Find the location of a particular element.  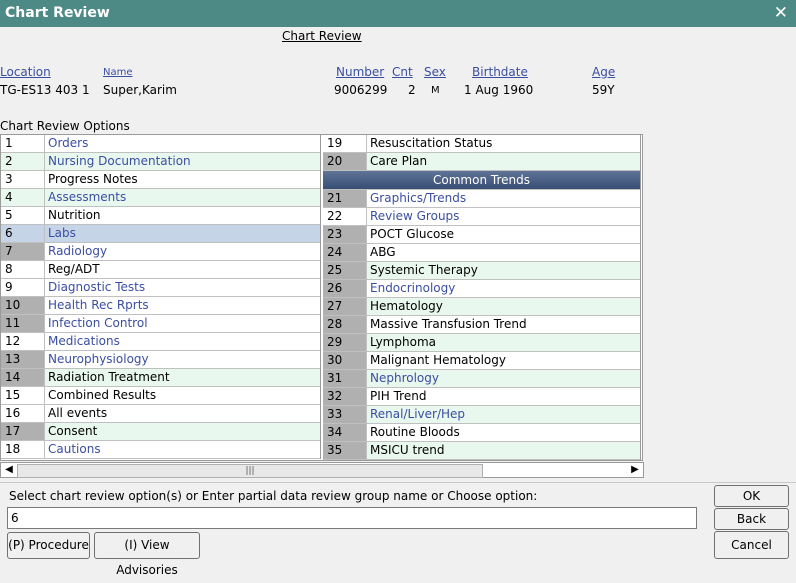

option-label: Nursing Documentation is located at coordinates (182, 161).